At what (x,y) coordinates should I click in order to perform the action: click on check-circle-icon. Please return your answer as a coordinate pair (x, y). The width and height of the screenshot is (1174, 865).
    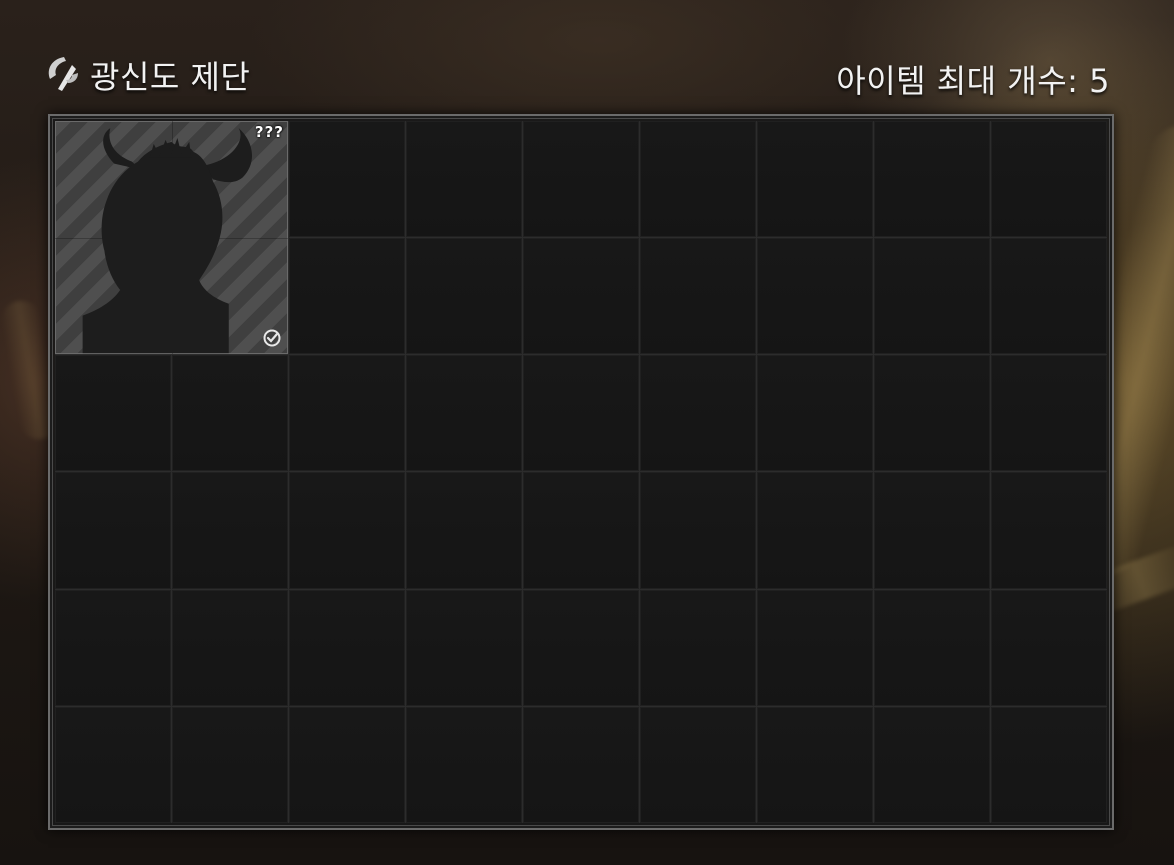
    Looking at the image, I should click on (272, 338).